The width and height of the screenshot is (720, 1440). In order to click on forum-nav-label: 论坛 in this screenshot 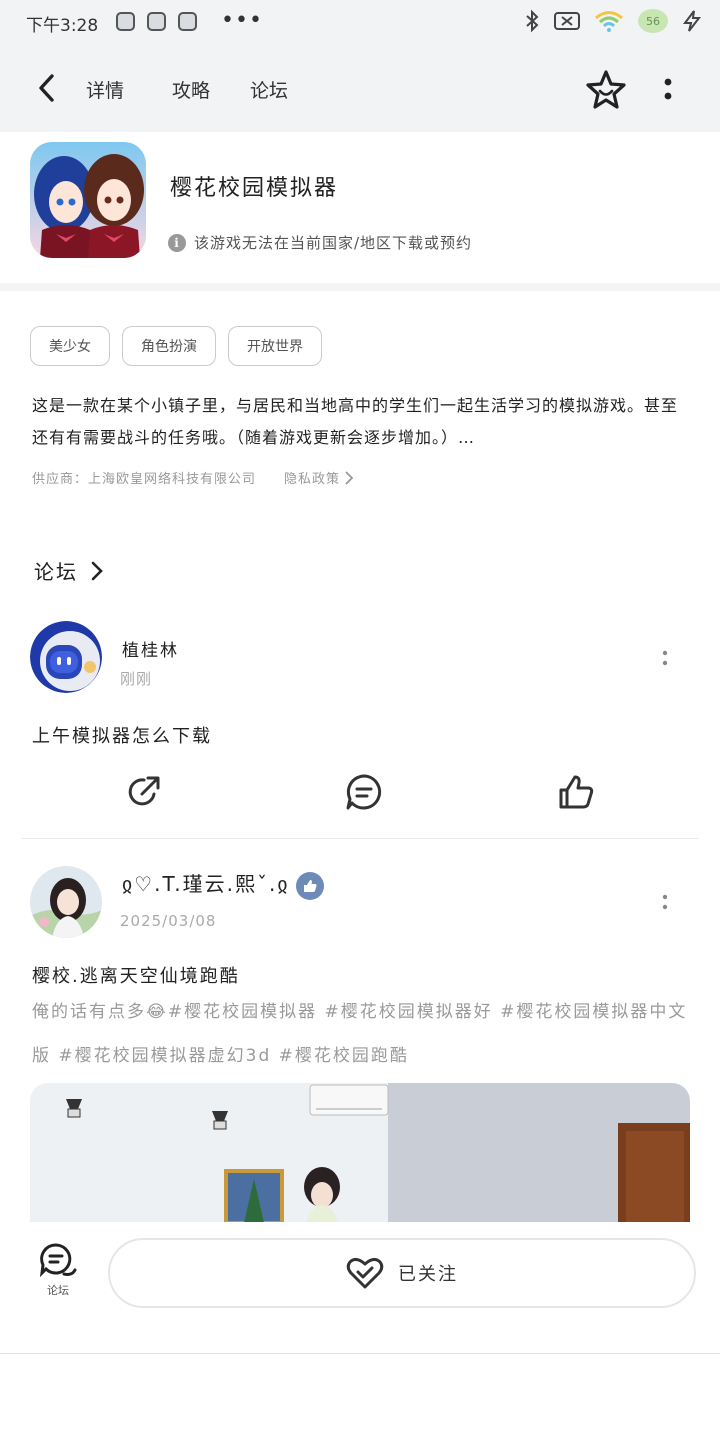, I will do `click(58, 1290)`.